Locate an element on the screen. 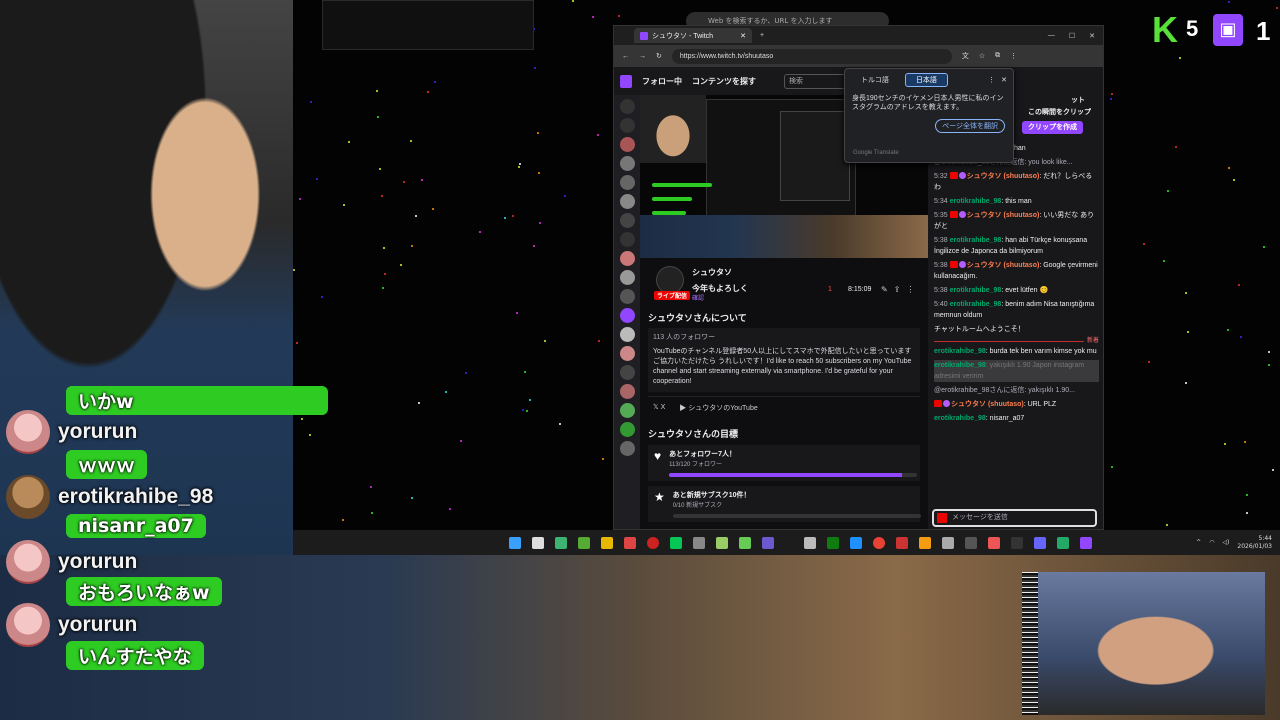 The height and width of the screenshot is (720, 1280). chrome-icon is located at coordinates (879, 542).